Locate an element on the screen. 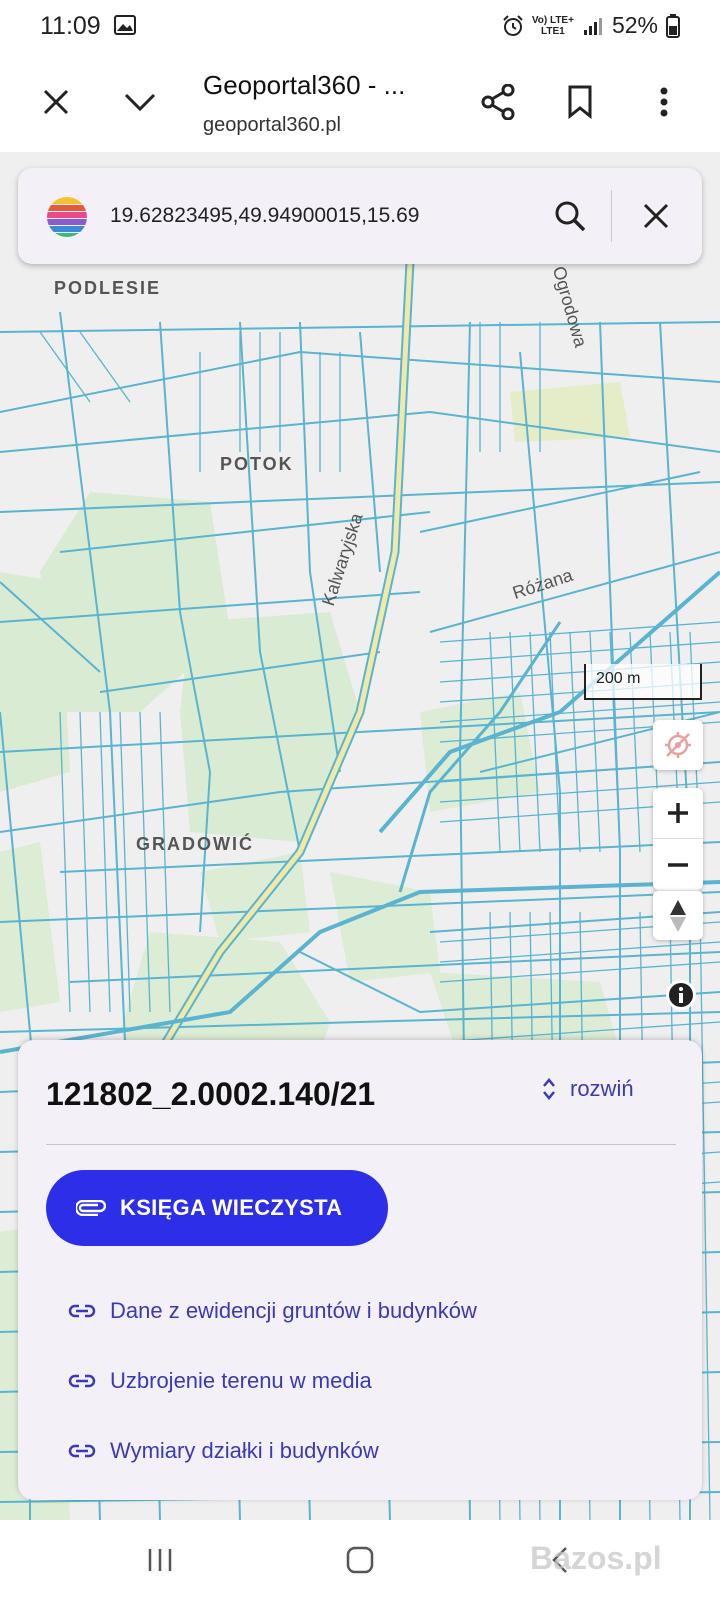  map-scale: 200 m is located at coordinates (643, 682).